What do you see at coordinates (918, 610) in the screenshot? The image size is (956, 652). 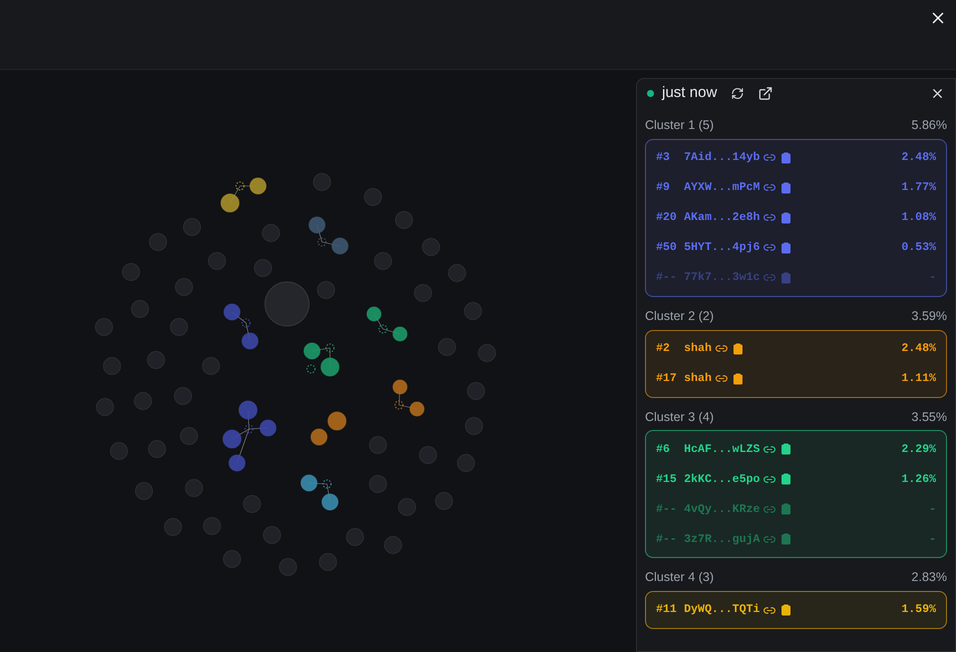 I see `share-value: 1.59%` at bounding box center [918, 610].